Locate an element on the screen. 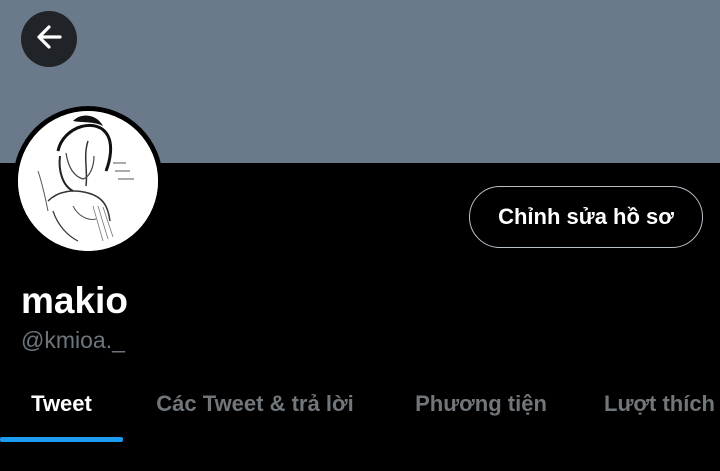 The width and height of the screenshot is (720, 471). tab-tweets-and-replies: Các Tweet & trả lời is located at coordinates (255, 404).